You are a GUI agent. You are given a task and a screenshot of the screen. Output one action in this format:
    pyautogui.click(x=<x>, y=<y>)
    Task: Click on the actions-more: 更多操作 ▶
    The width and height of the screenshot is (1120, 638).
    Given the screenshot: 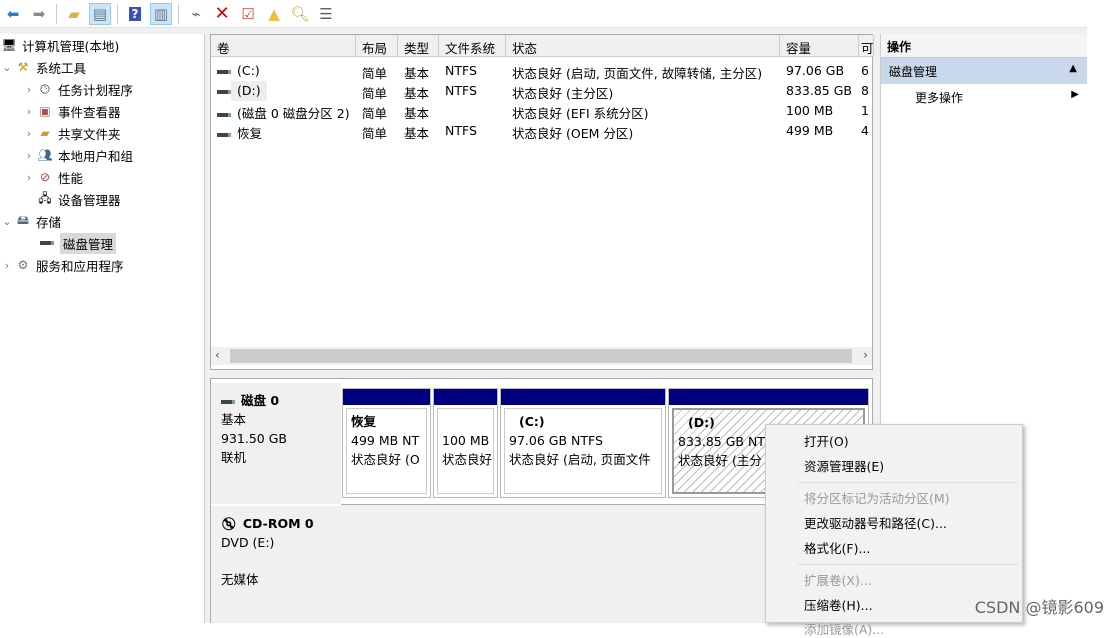 What is the action you would take?
    pyautogui.click(x=984, y=96)
    